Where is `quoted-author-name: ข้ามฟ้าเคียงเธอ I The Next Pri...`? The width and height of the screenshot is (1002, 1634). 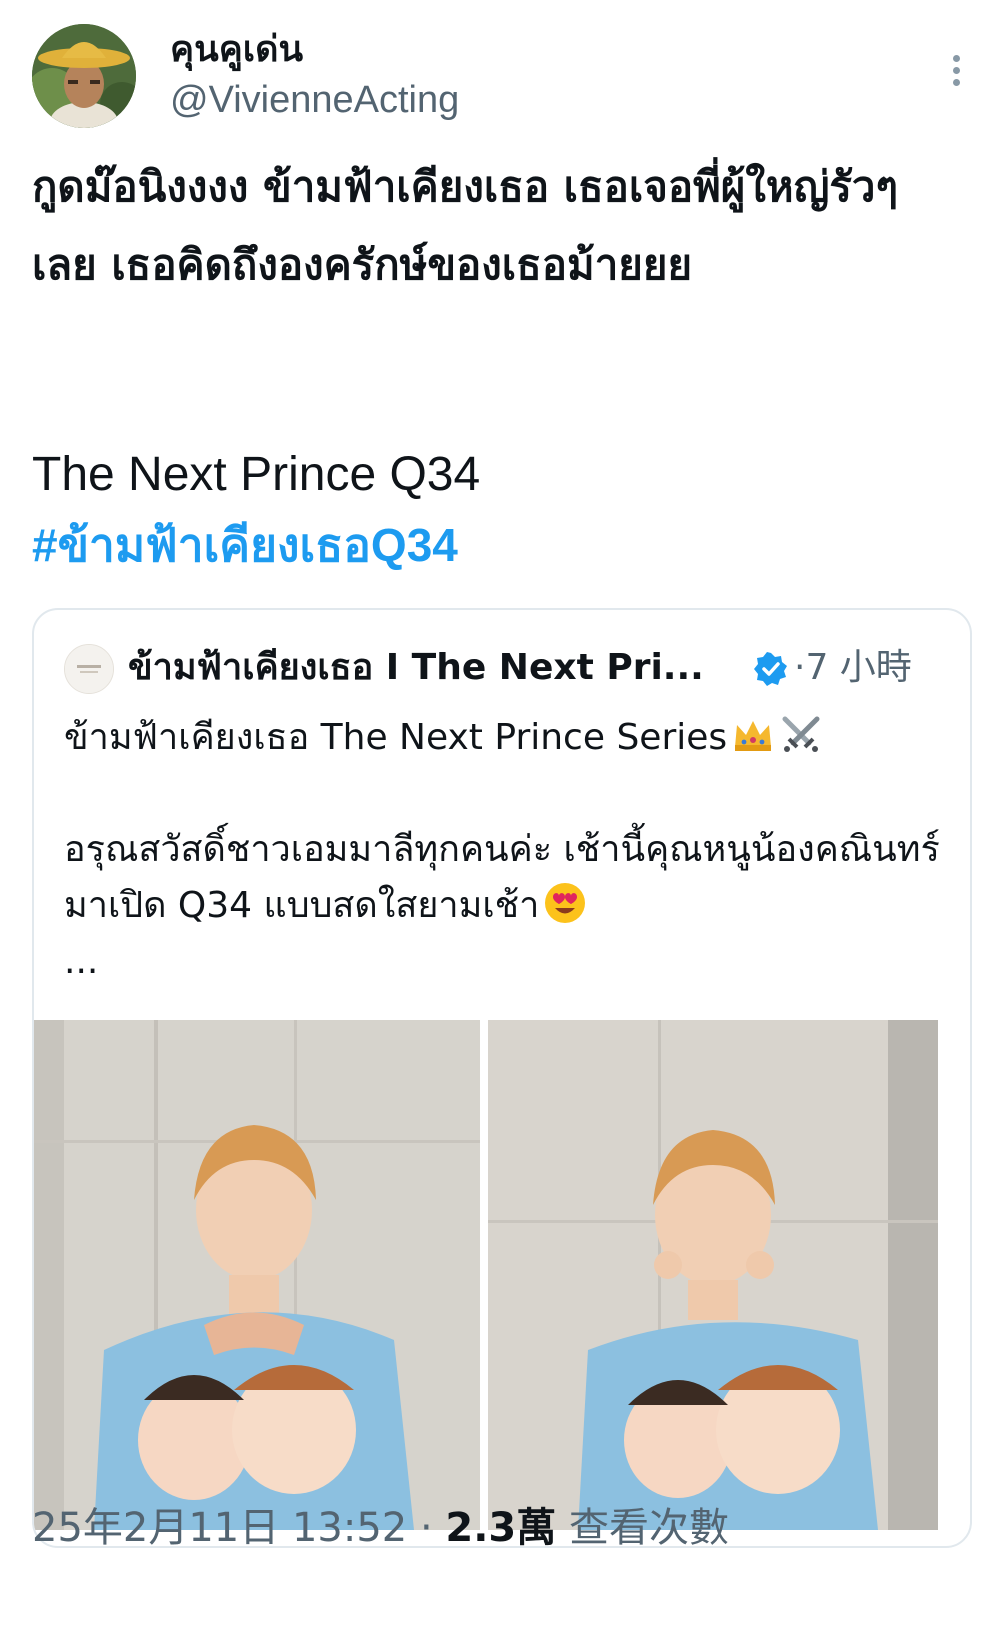 quoted-author-name: ข้ามฟ้าเคียงเธอ I The Next Pri... is located at coordinates (416, 668).